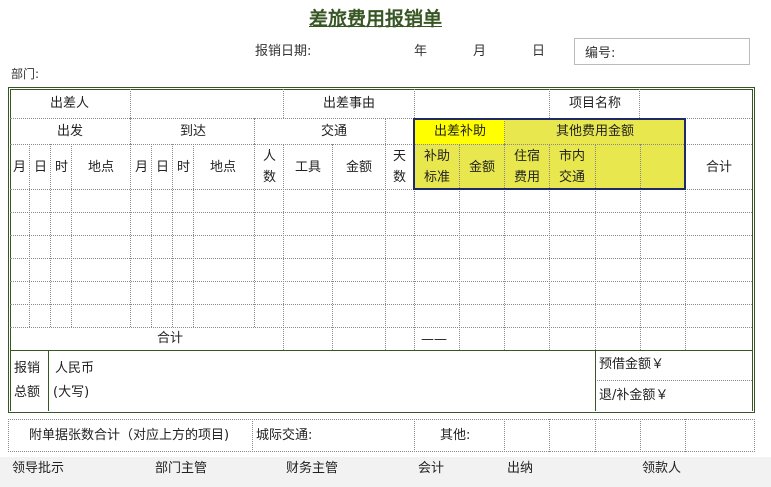 This screenshot has height=487, width=771. Describe the element at coordinates (71, 392) in the screenshot. I see `uppercase-label: (大写)` at that location.